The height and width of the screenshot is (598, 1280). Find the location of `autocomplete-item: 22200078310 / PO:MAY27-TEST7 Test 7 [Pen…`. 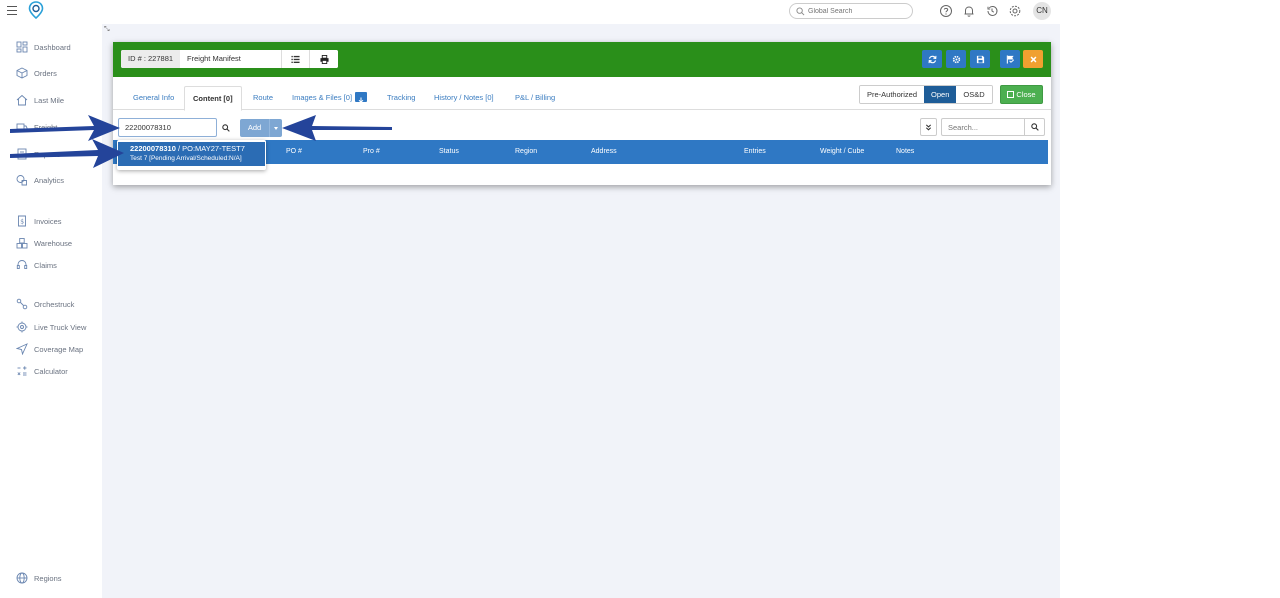

autocomplete-item: 22200078310 / PO:MAY27-TEST7 Test 7 [Pen… is located at coordinates (191, 154).